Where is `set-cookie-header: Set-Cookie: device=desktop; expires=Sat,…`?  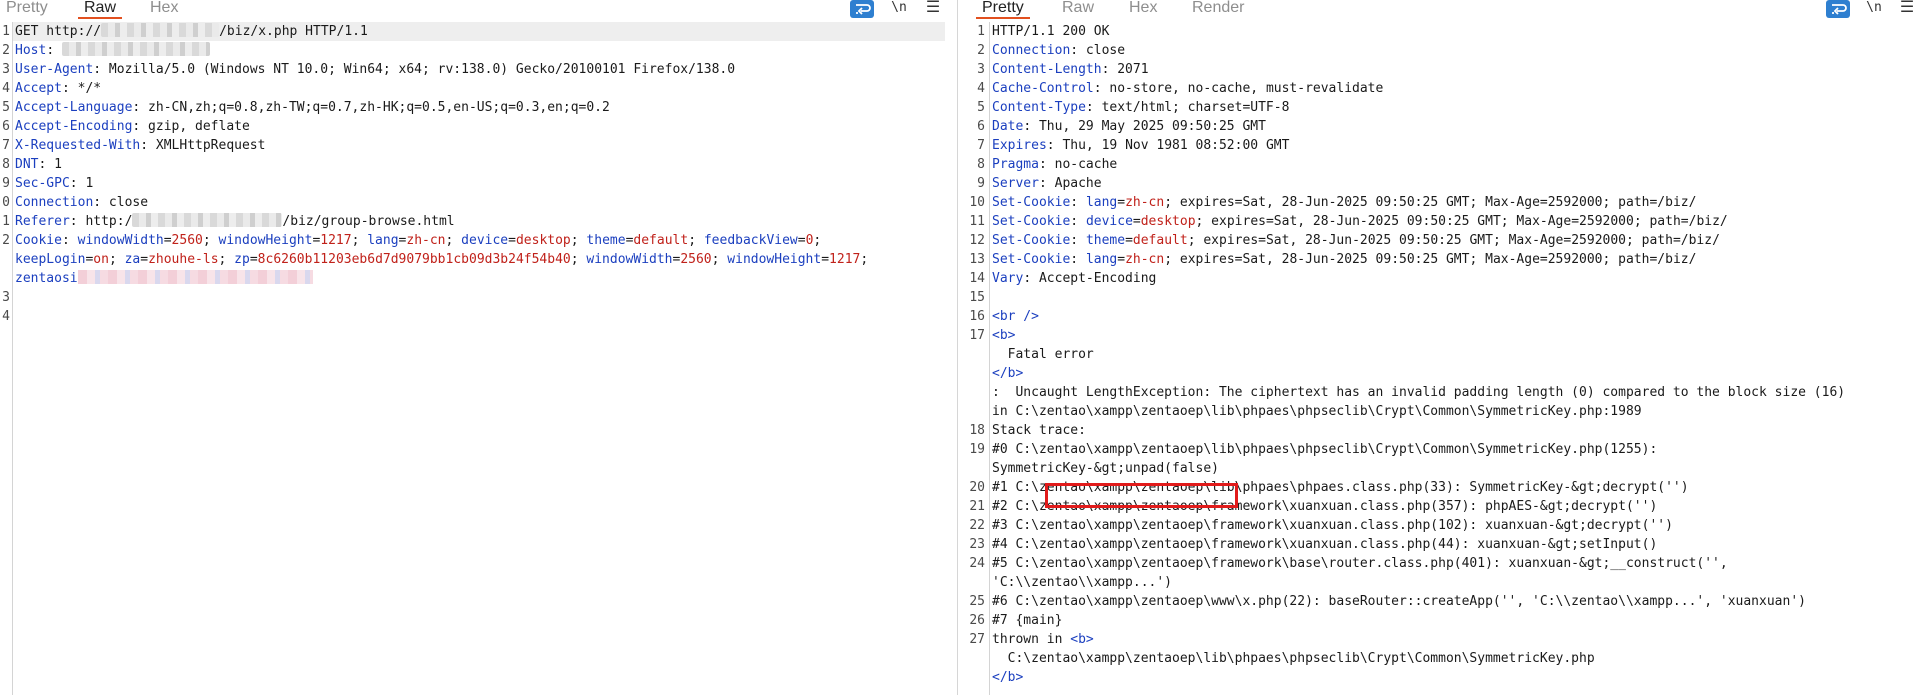 set-cookie-header: Set-Cookie: device=desktop; expires=Sat,… is located at coordinates (1360, 221).